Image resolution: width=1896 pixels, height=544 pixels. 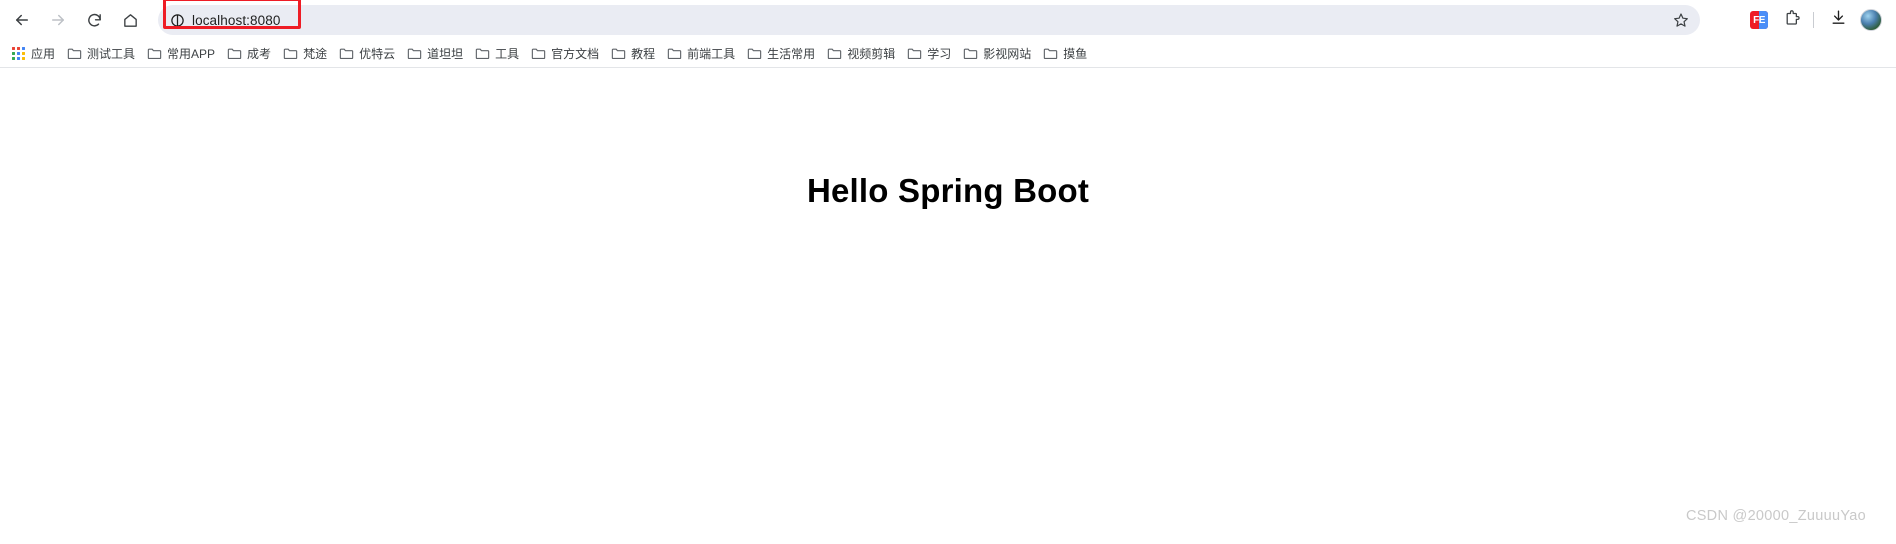 I want to click on bookmark-label: 影视网站, so click(x=1007, y=53).